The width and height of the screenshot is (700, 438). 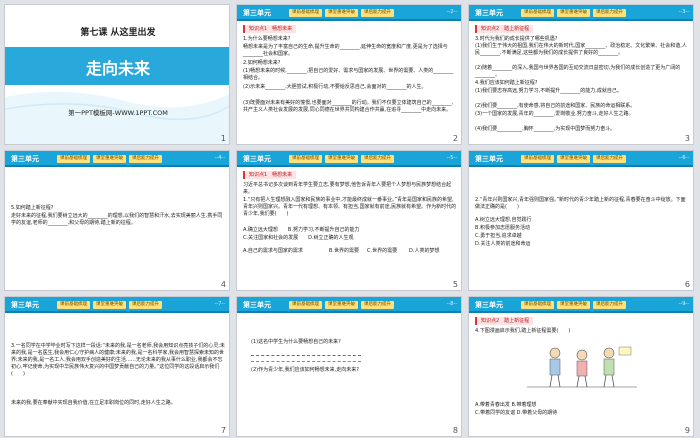 What do you see at coordinates (451, 304) in the screenshot?
I see `page-label: --8--` at bounding box center [451, 304].